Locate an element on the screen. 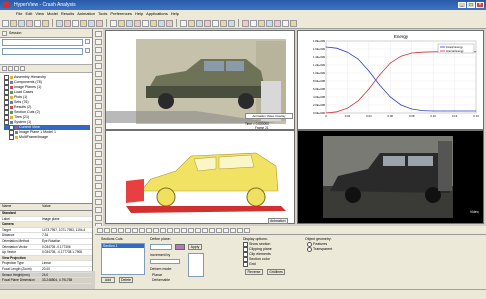 This screenshot has width=486, height=299. expand-icon is located at coordinates (4, 68).